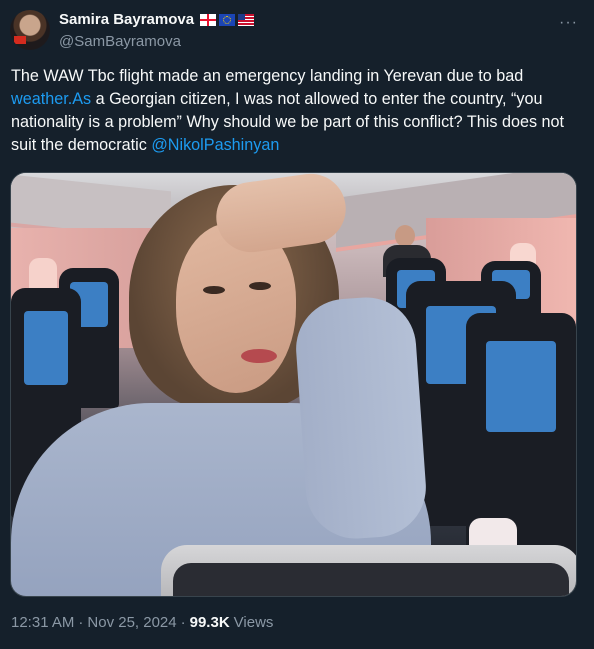 The width and height of the screenshot is (594, 649). I want to click on us-flag-icon, so click(246, 19).